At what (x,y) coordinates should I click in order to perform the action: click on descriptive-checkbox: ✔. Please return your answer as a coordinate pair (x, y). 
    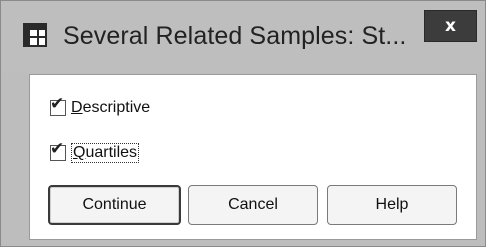
    Looking at the image, I should click on (58, 106).